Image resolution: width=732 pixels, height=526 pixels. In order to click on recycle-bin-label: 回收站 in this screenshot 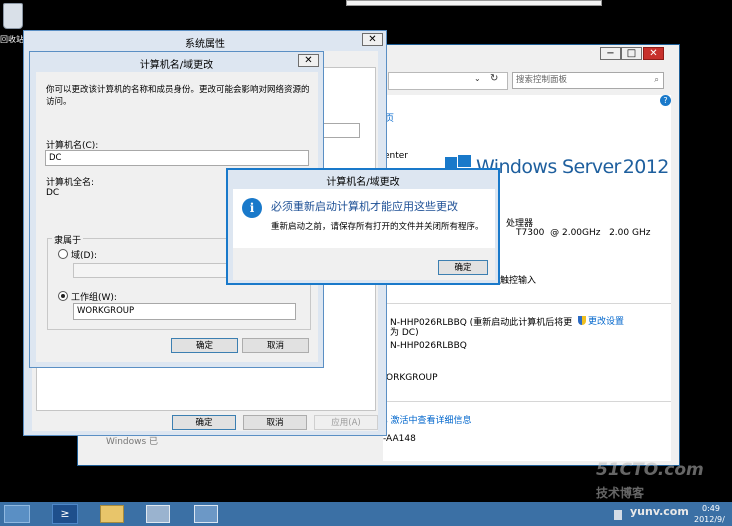, I will do `click(12, 39)`.